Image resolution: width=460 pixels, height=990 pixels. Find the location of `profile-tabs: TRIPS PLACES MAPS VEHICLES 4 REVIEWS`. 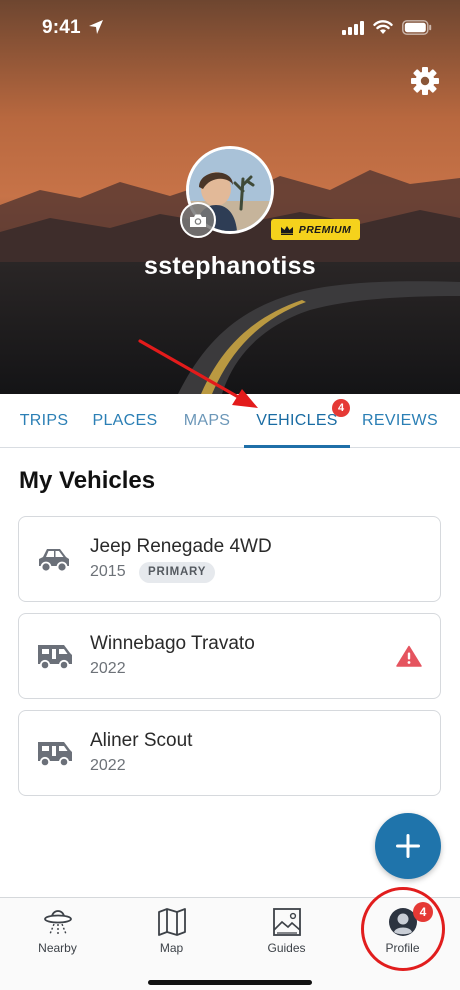

profile-tabs: TRIPS PLACES MAPS VEHICLES 4 REVIEWS is located at coordinates (230, 421).